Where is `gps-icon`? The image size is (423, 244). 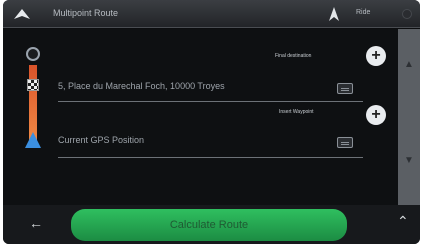 gps-icon is located at coordinates (334, 14).